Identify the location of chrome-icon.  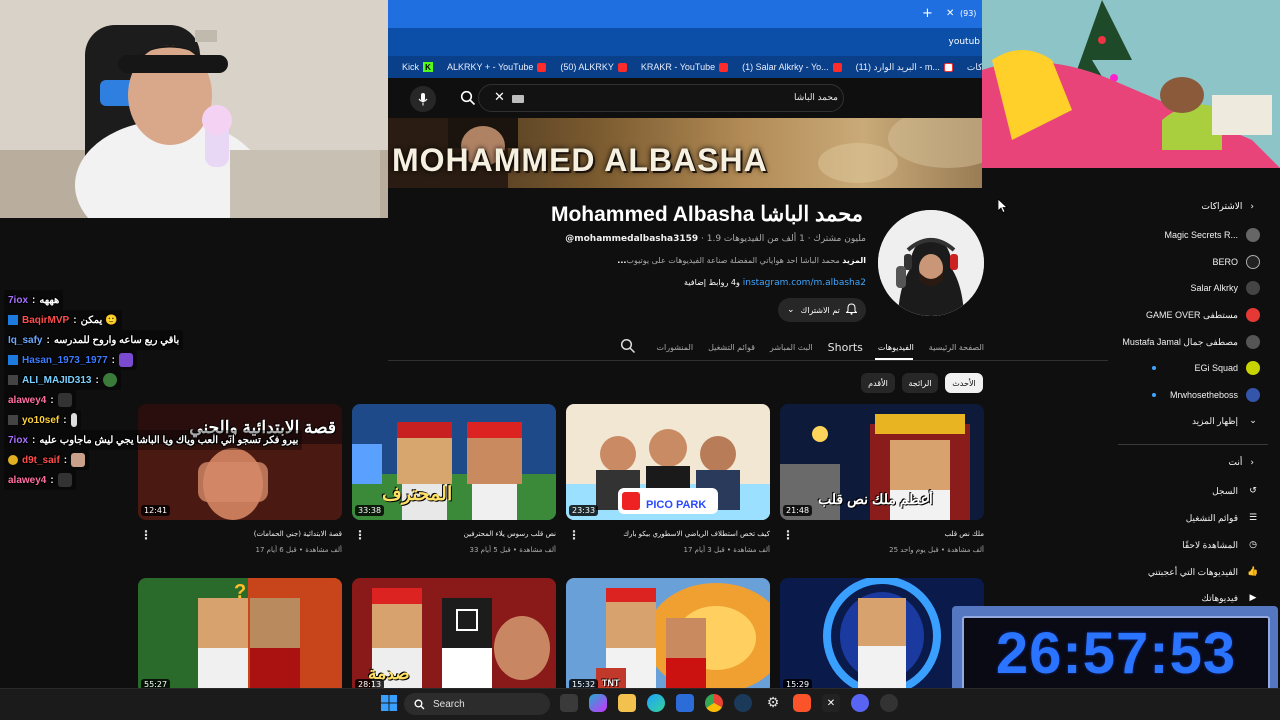
(714, 703).